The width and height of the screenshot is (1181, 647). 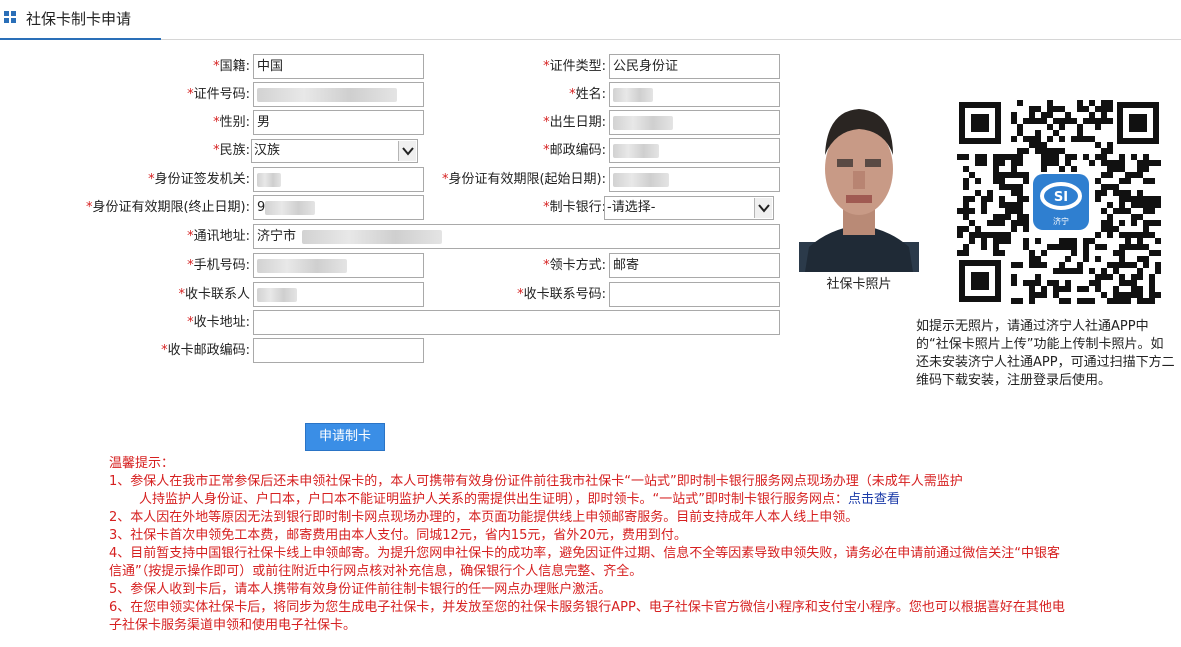 I want to click on valid-to-field: 9, so click(x=338, y=207).